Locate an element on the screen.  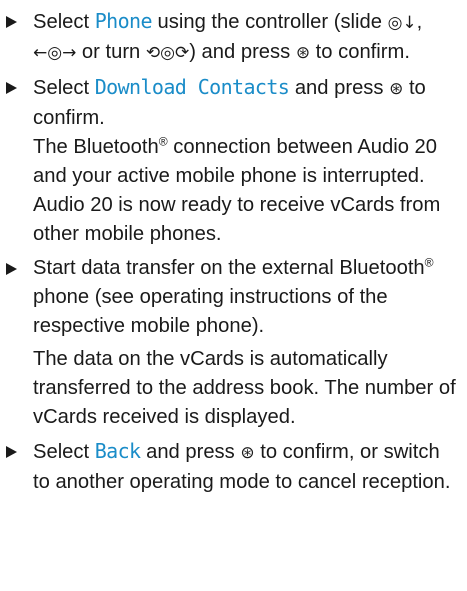
menu-item-download-contacts: Download Contacts is located at coordinates (192, 87).